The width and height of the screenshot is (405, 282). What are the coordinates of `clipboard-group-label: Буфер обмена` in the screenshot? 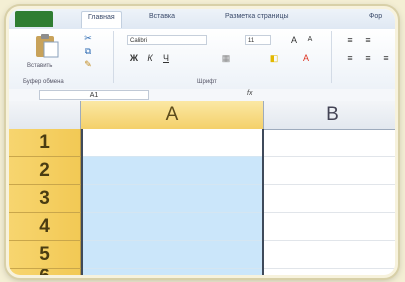 It's located at (43, 82).